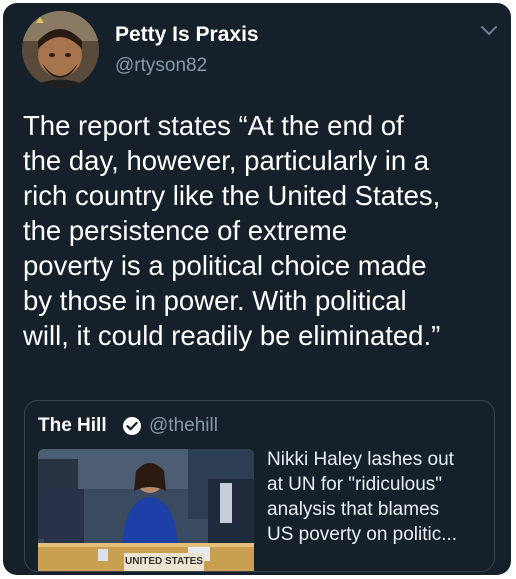  Describe the element at coordinates (226, 160) in the screenshot. I see `tweet-text-line: the day, however, particularly in a` at that location.